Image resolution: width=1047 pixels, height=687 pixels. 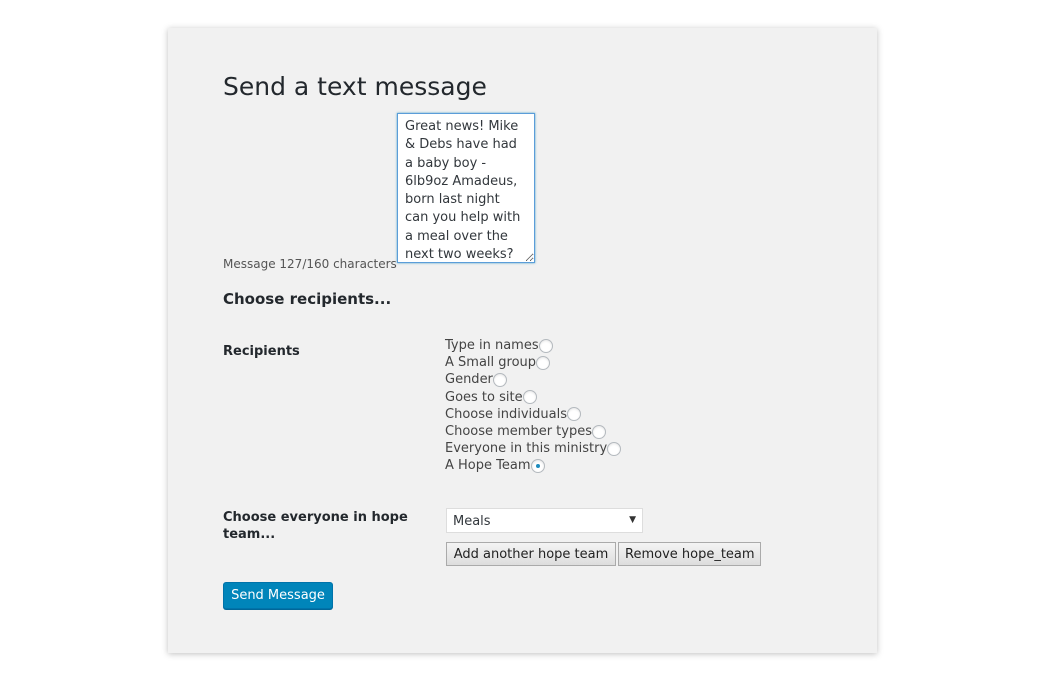 I want to click on option-label: Goes to site, so click(x=484, y=397).